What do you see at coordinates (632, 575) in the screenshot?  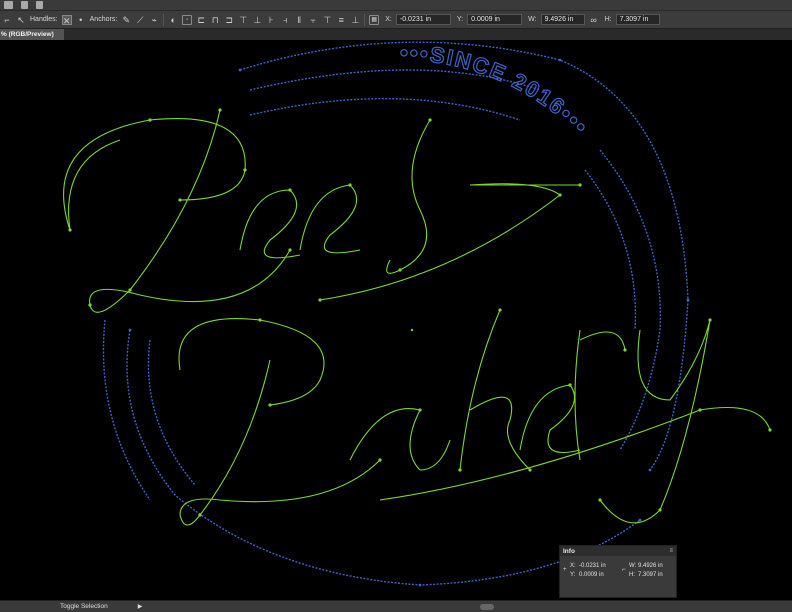 I see `info-h-label: H:` at bounding box center [632, 575].